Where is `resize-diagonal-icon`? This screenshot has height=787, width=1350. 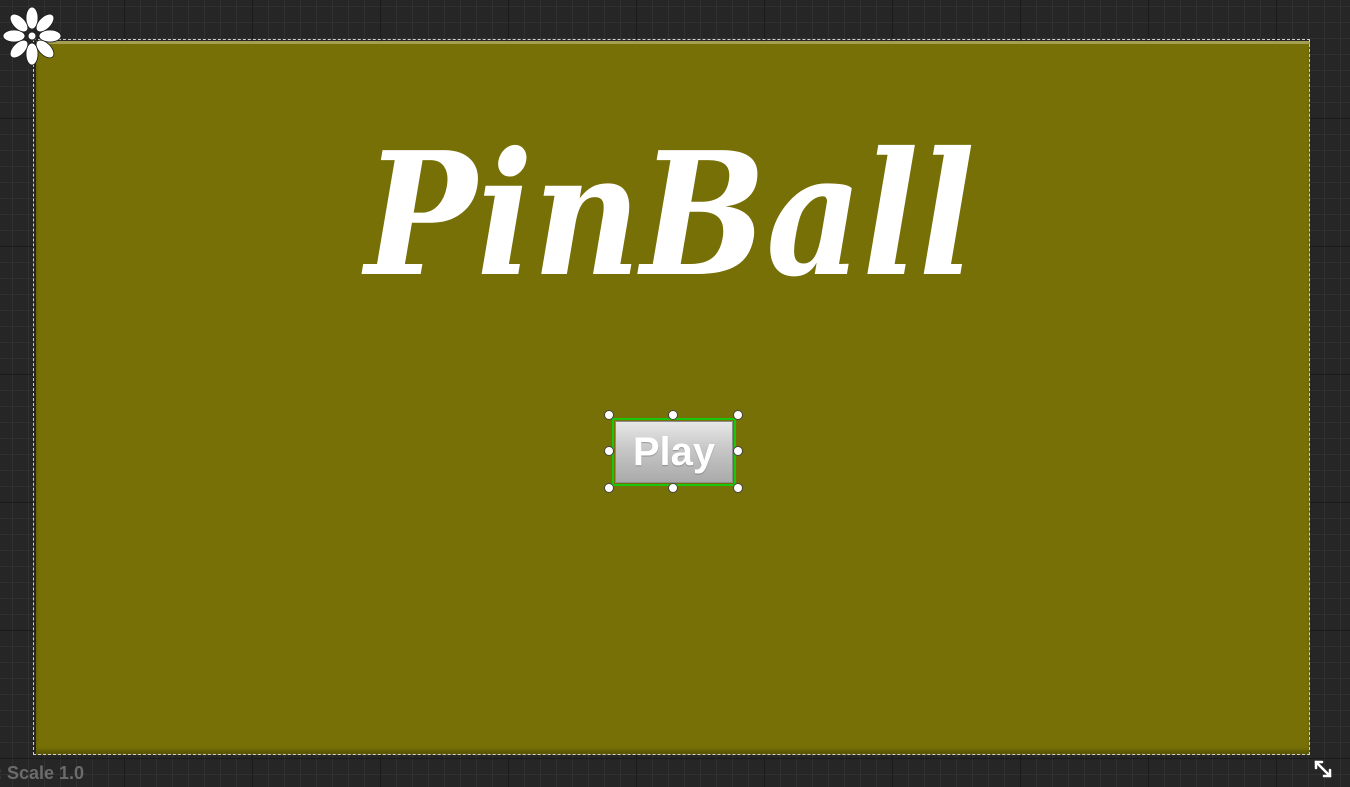 resize-diagonal-icon is located at coordinates (1323, 769).